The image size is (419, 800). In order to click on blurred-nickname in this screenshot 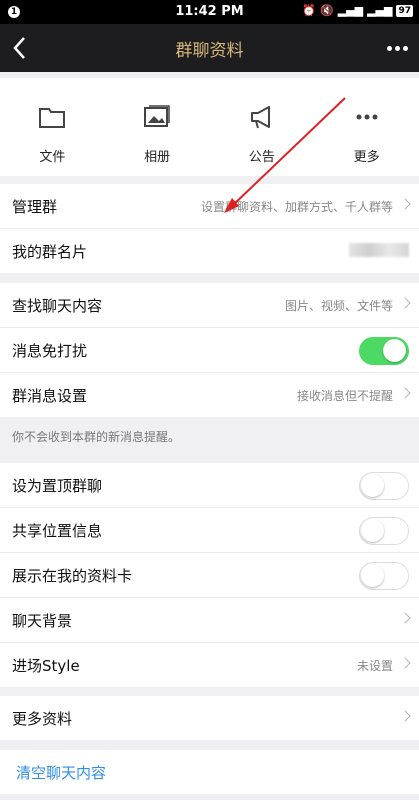, I will do `click(379, 250)`.